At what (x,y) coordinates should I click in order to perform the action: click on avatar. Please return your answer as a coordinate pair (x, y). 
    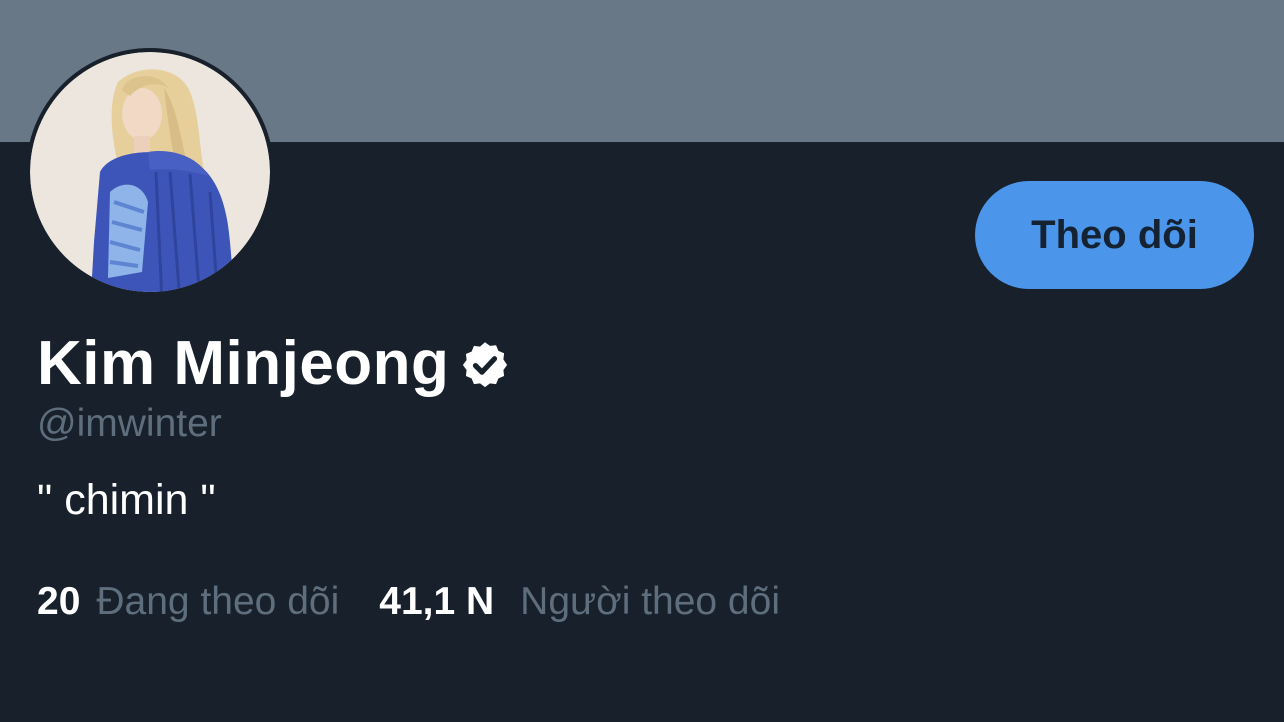
    Looking at the image, I should click on (150, 172).